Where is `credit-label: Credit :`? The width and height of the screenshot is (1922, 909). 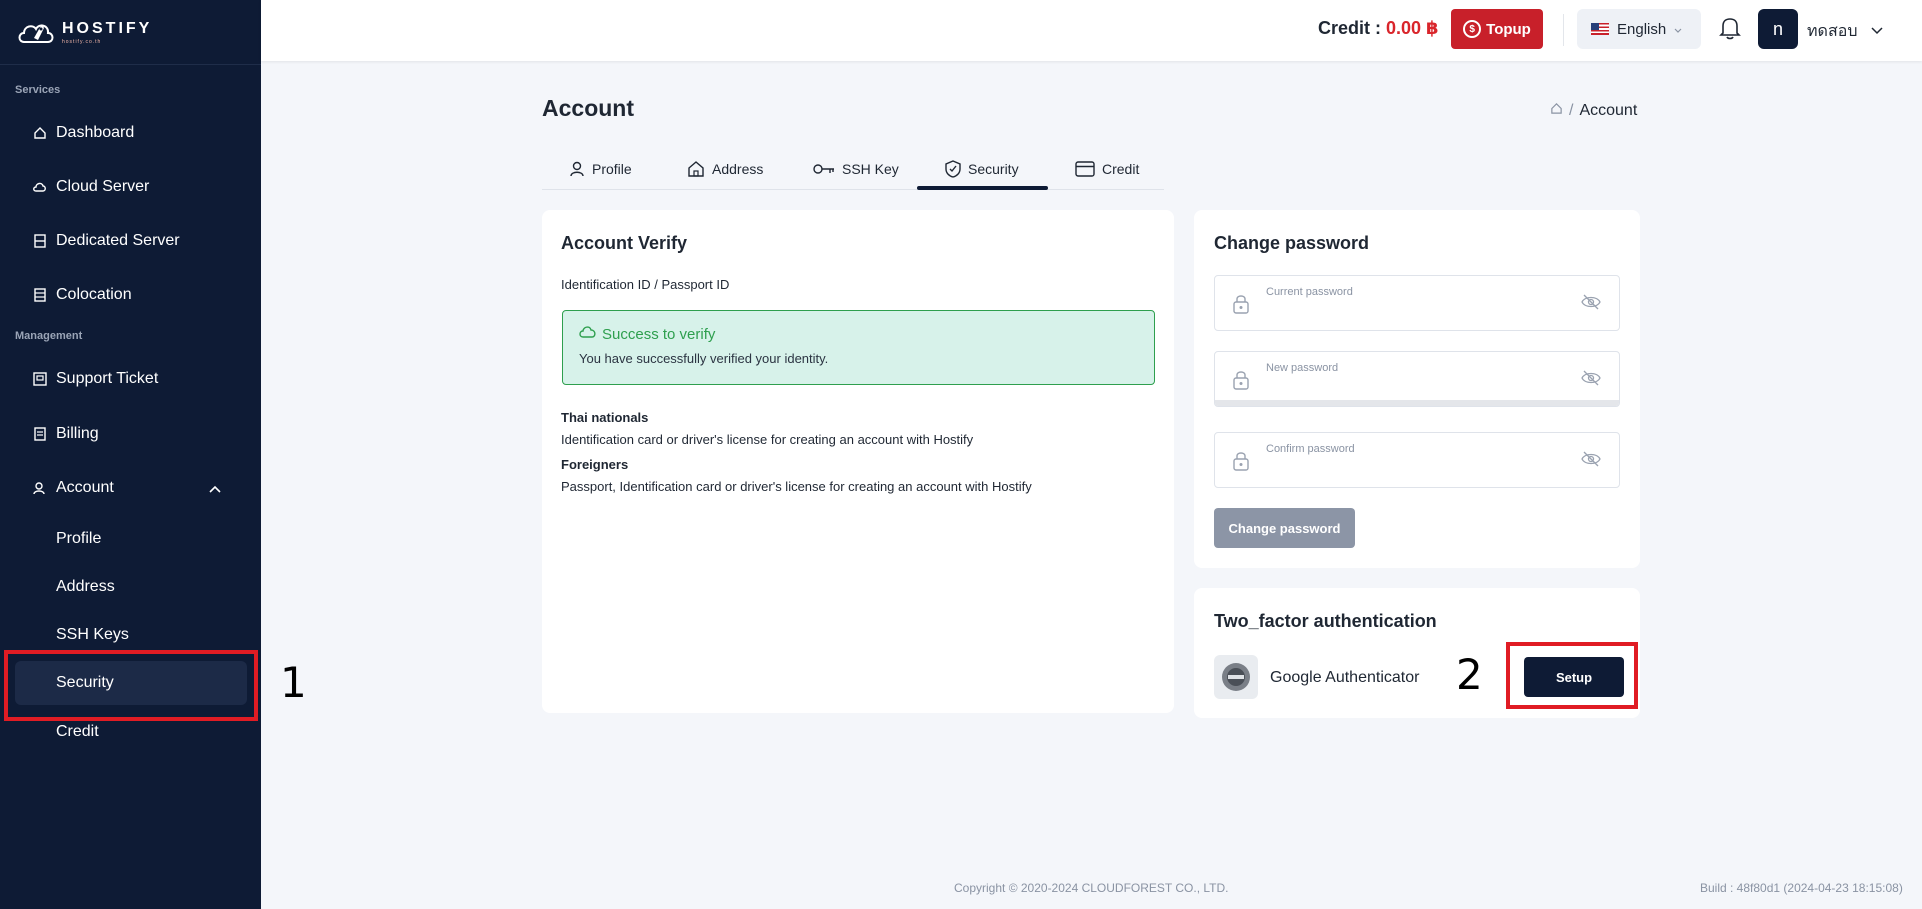
credit-label: Credit : is located at coordinates (1352, 28).